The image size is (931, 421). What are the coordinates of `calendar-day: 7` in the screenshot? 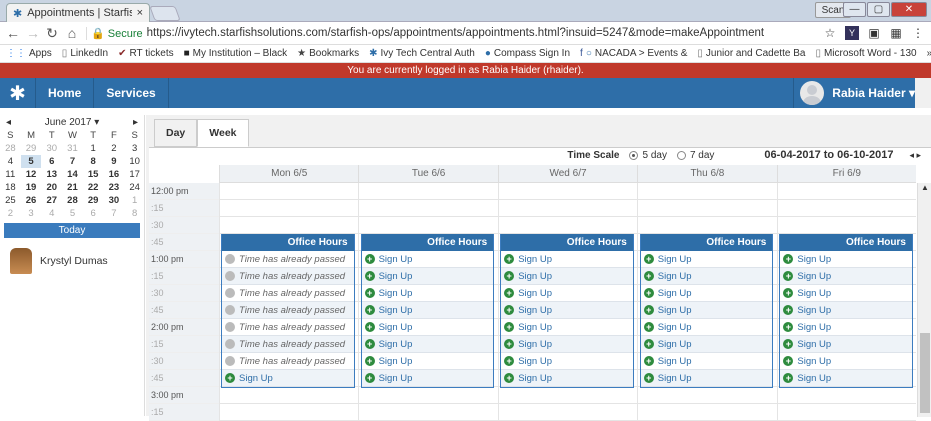 It's located at (72, 161).